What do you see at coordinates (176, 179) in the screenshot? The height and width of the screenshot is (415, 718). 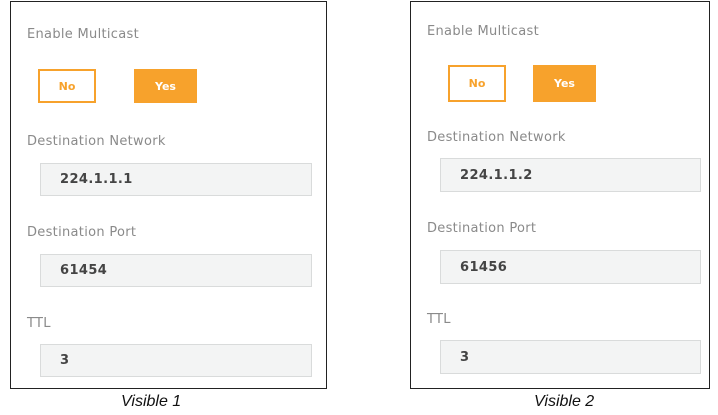 I see `destination-network-field: 224.1.1.1` at bounding box center [176, 179].